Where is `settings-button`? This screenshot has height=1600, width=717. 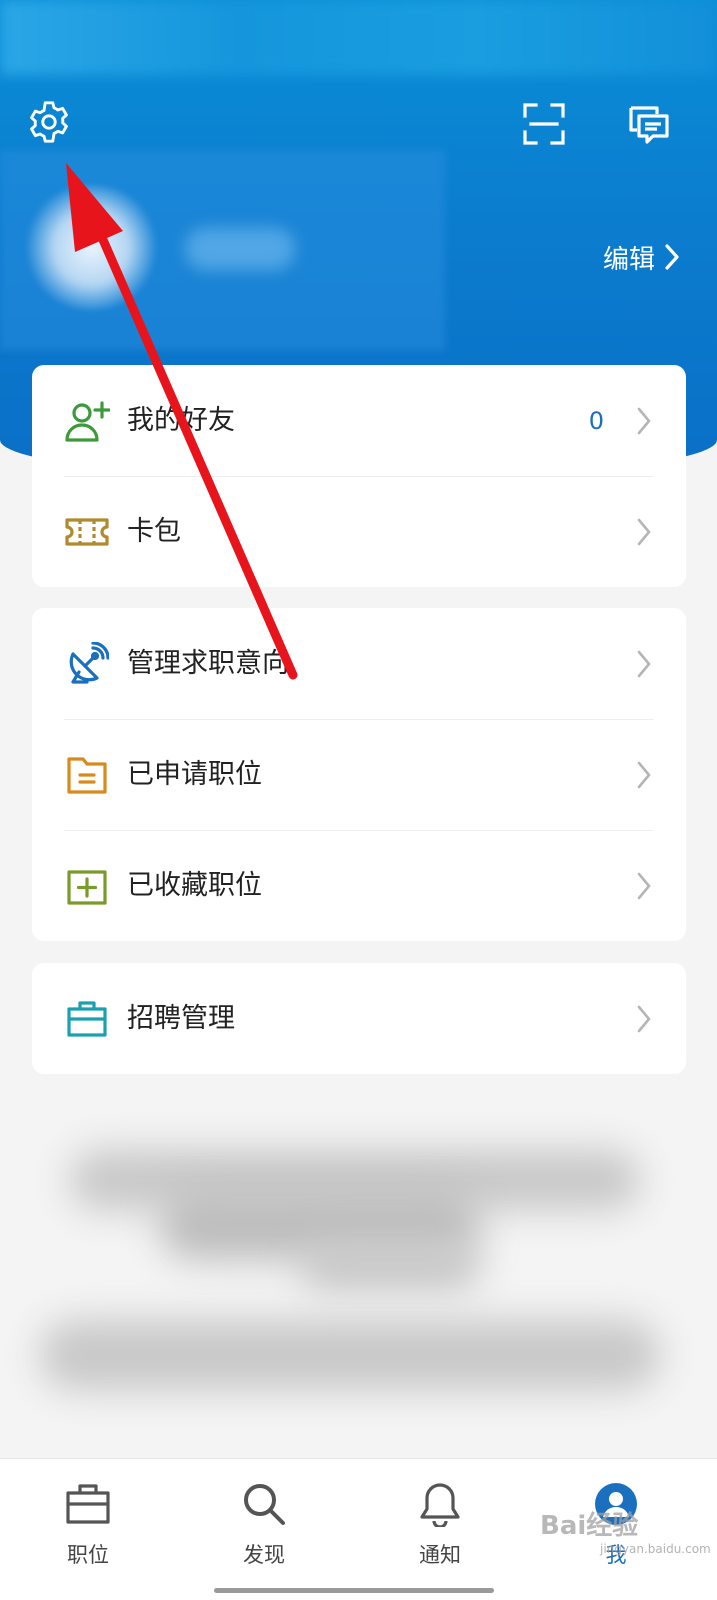
settings-button is located at coordinates (49, 122).